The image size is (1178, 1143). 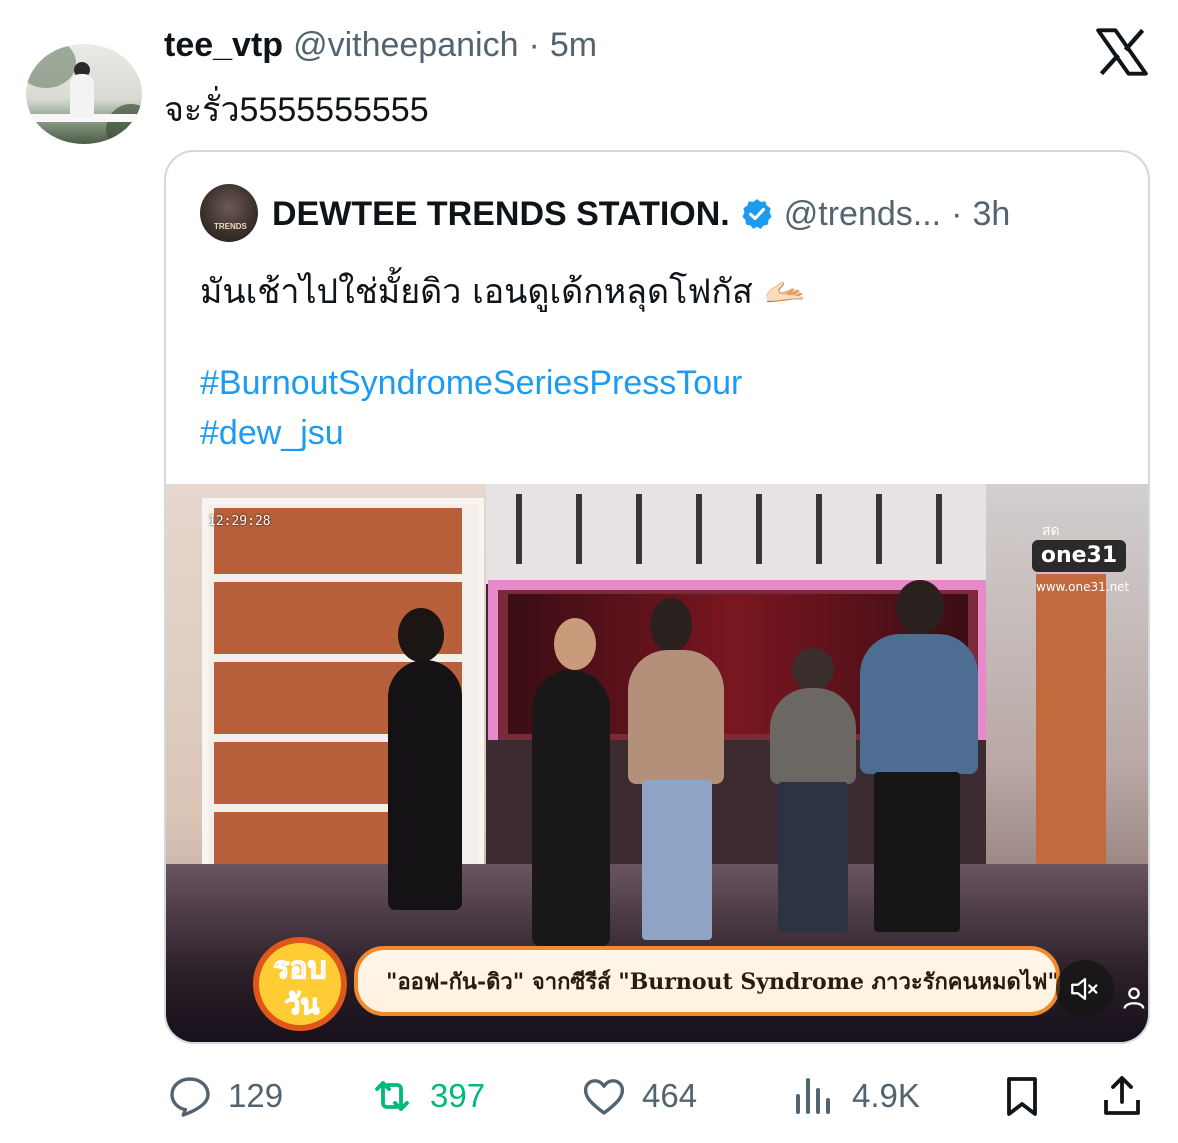 What do you see at coordinates (471, 383) in the screenshot?
I see `hashtag-link: #BurnoutSyndromeSeriesPressTour` at bounding box center [471, 383].